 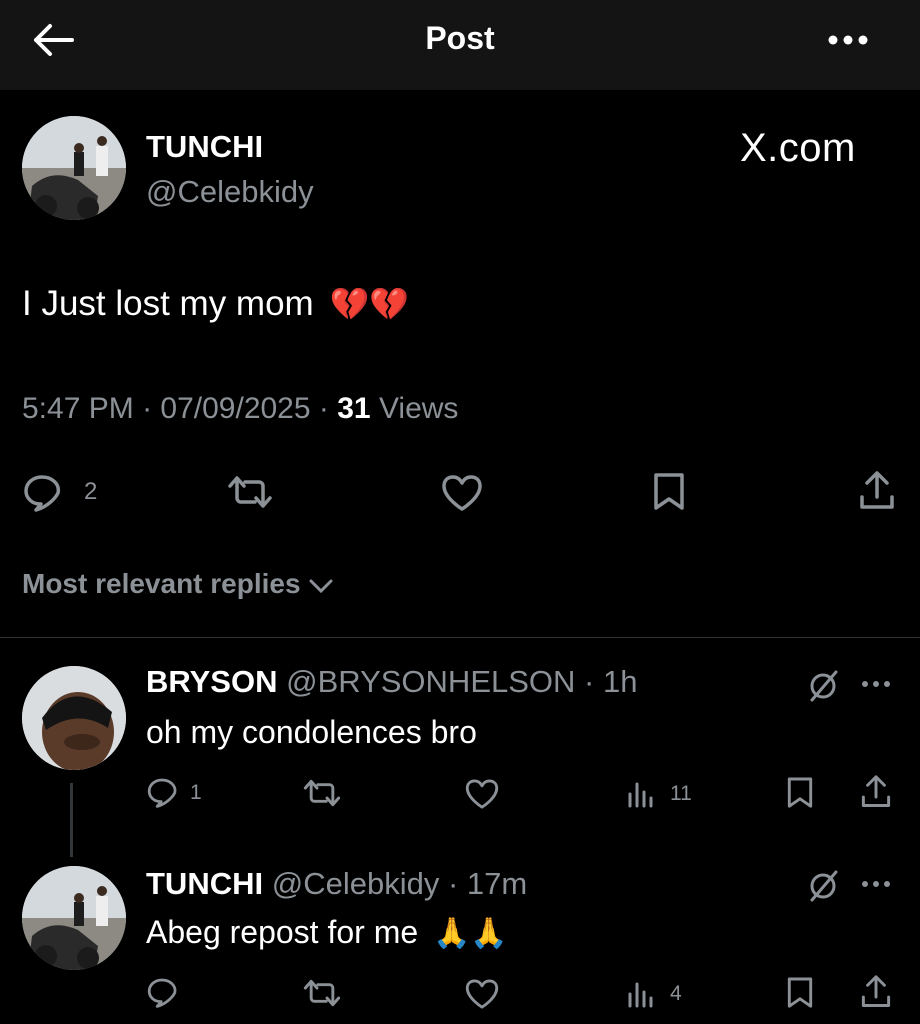 I want to click on sort-dropdown: Most relevant replies, so click(x=178, y=584).